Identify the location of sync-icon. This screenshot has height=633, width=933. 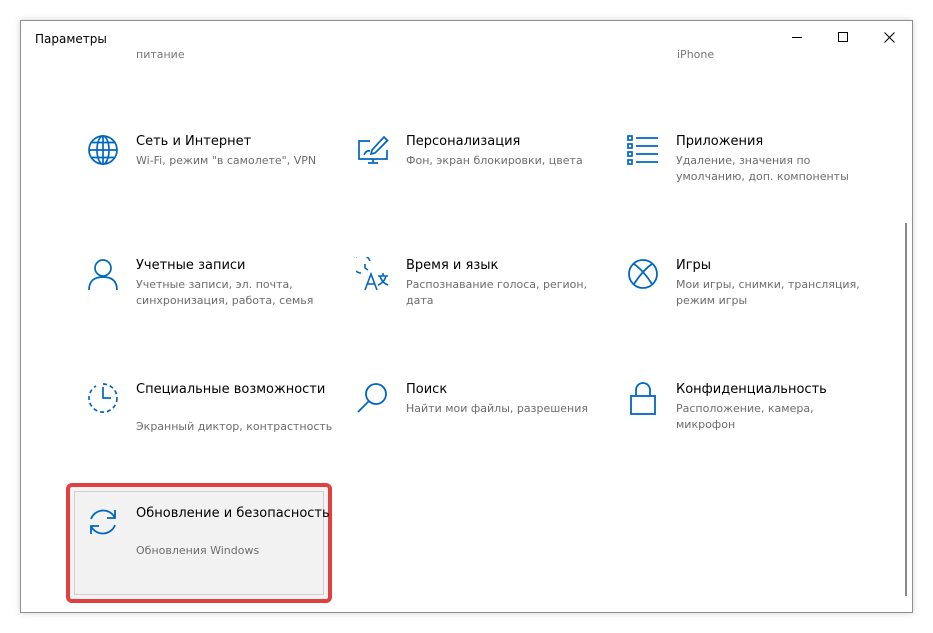
(103, 522).